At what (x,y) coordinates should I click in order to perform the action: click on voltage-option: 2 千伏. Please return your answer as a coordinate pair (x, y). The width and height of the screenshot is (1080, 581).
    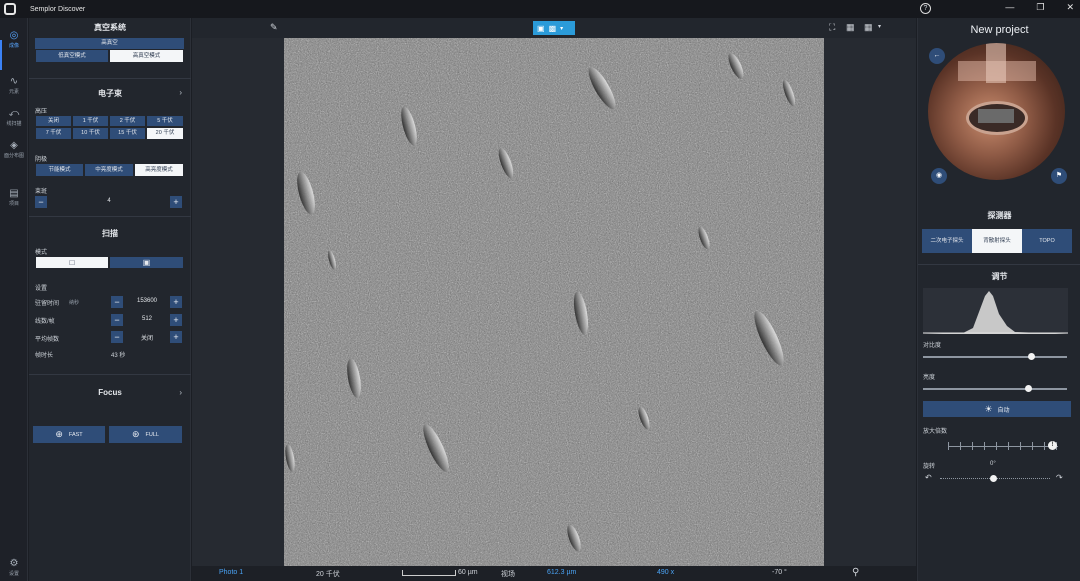
    Looking at the image, I should click on (127, 121).